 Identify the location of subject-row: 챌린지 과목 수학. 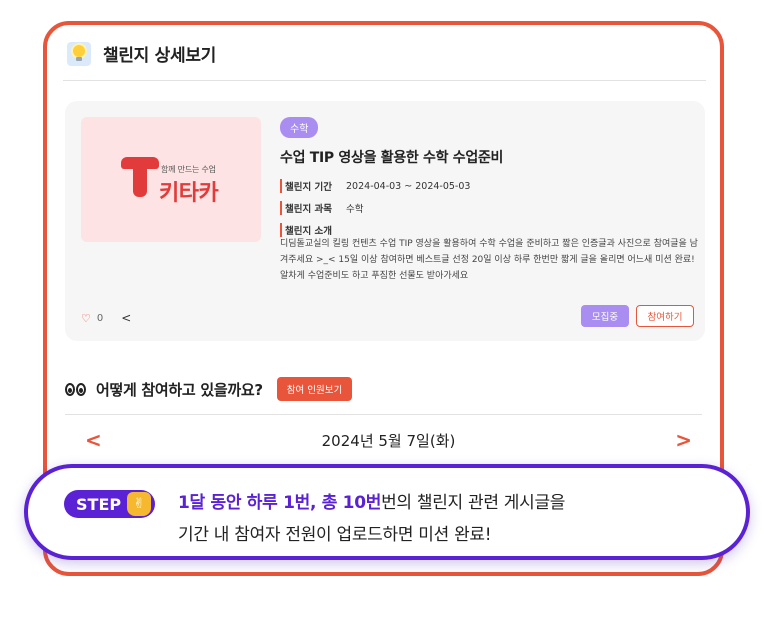
(322, 208).